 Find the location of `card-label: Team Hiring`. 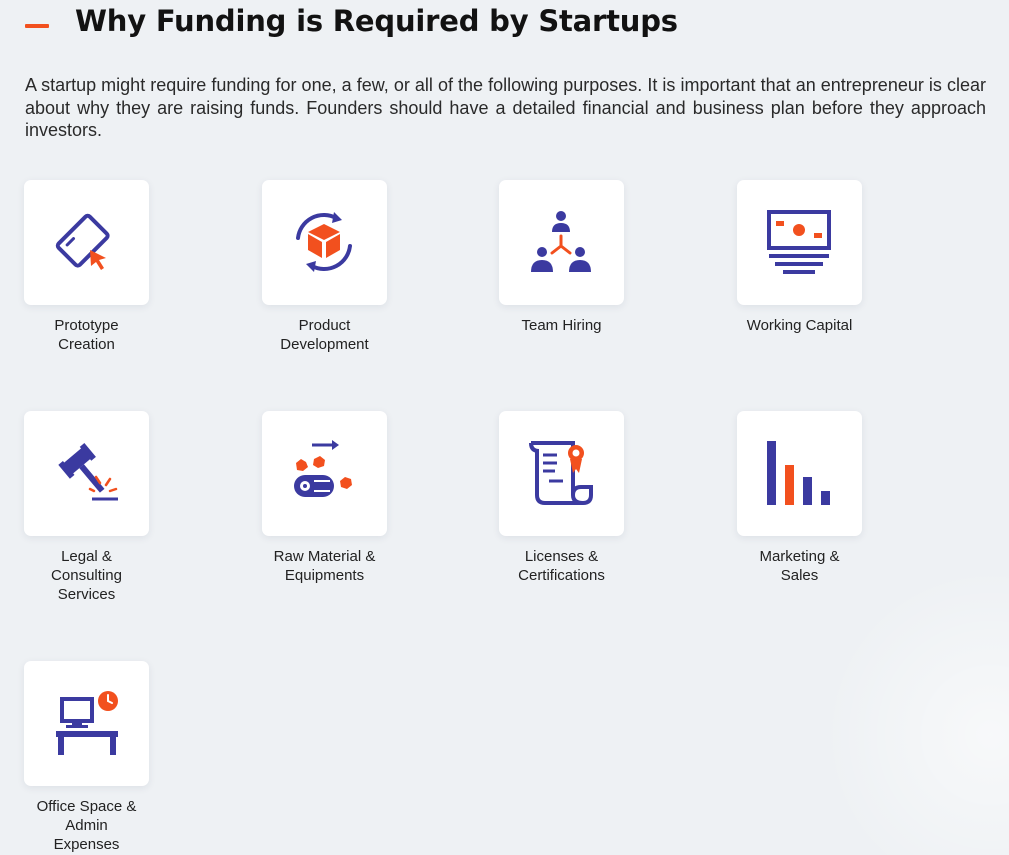

card-label: Team Hiring is located at coordinates (561, 325).